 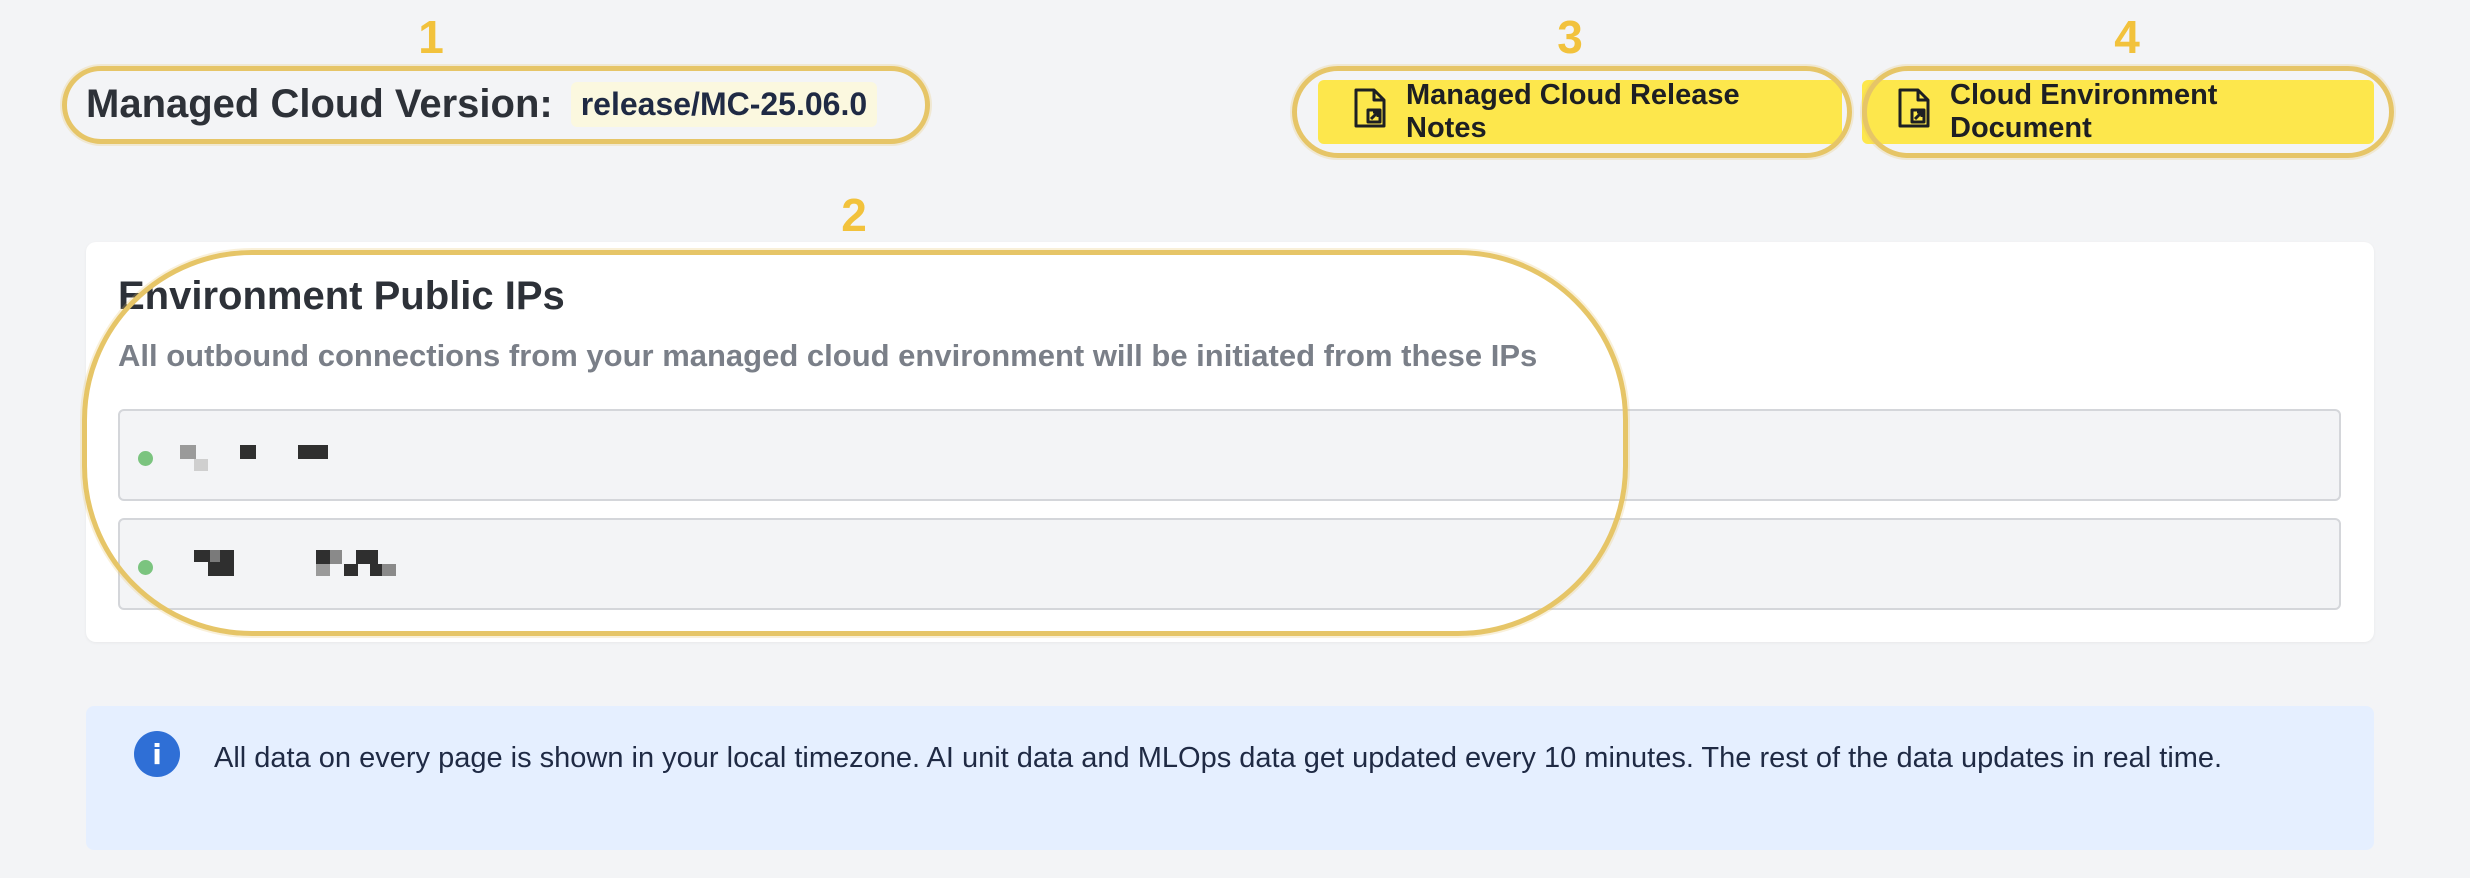 I want to click on annotation-number-3: 3, so click(x=1570, y=37).